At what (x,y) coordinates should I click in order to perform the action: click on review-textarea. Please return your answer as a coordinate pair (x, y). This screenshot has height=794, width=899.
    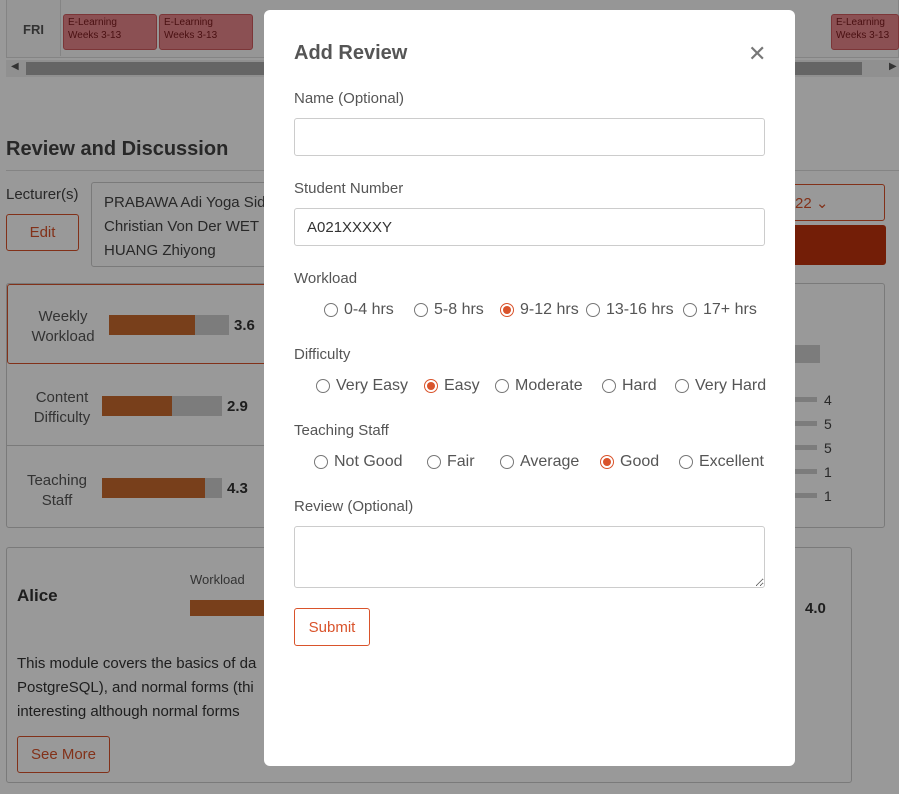
    Looking at the image, I should click on (529, 557).